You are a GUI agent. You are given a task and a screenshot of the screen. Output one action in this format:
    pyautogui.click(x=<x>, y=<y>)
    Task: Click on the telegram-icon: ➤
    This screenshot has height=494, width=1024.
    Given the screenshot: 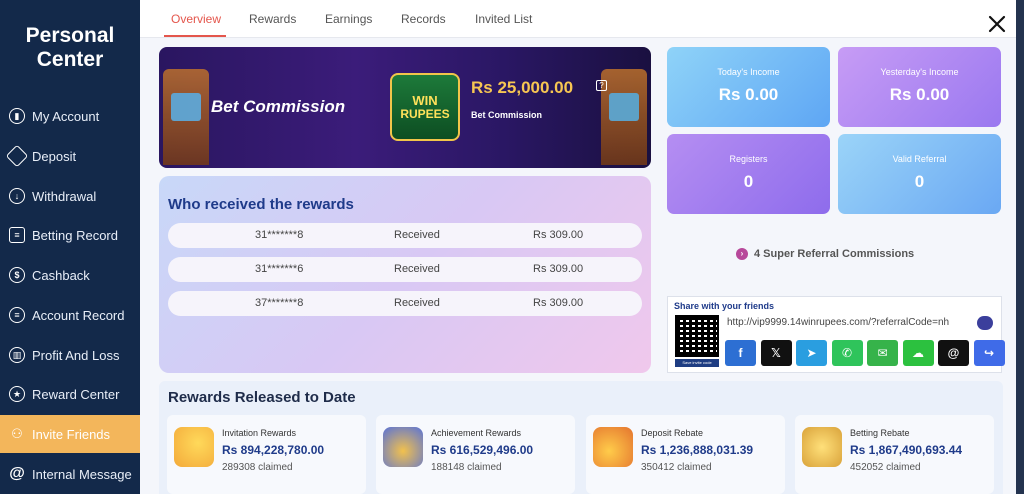 What is the action you would take?
    pyautogui.click(x=811, y=353)
    